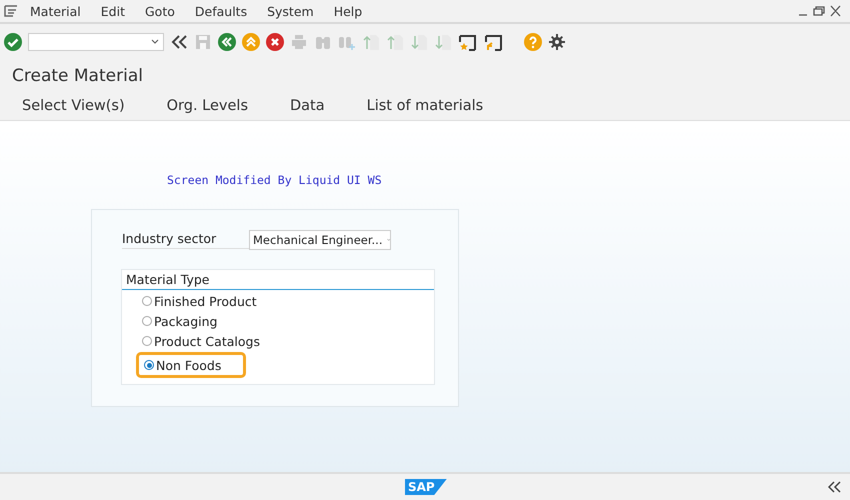 This screenshot has height=500, width=850. I want to click on check-icon, so click(13, 42).